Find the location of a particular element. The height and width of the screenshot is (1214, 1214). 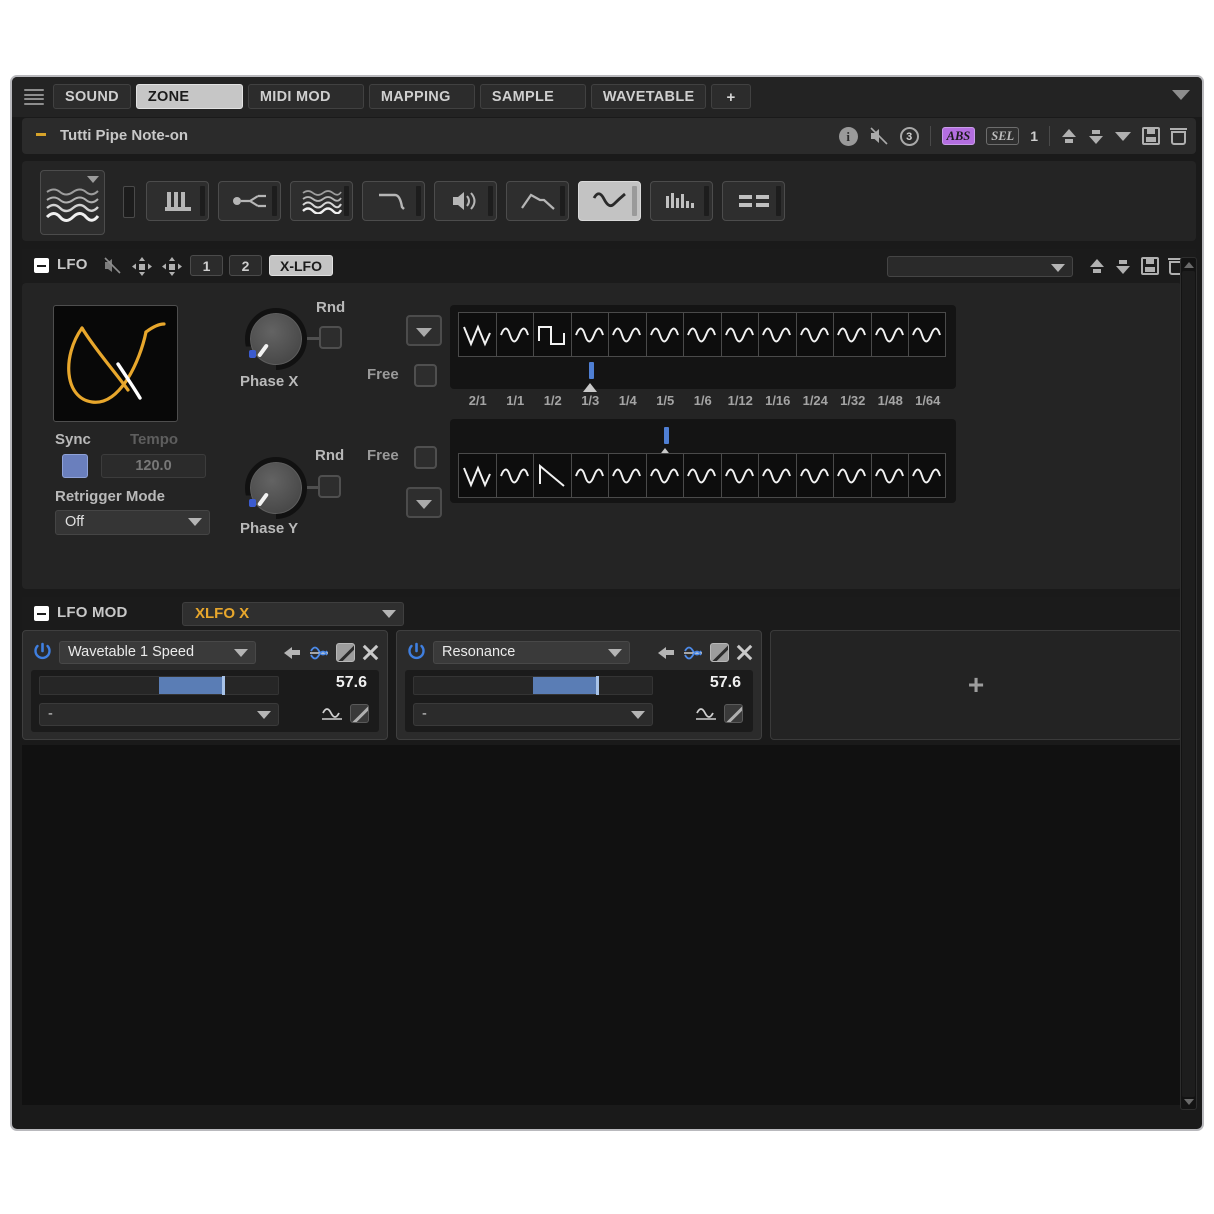

lfo-save-icon is located at coordinates (1150, 266).